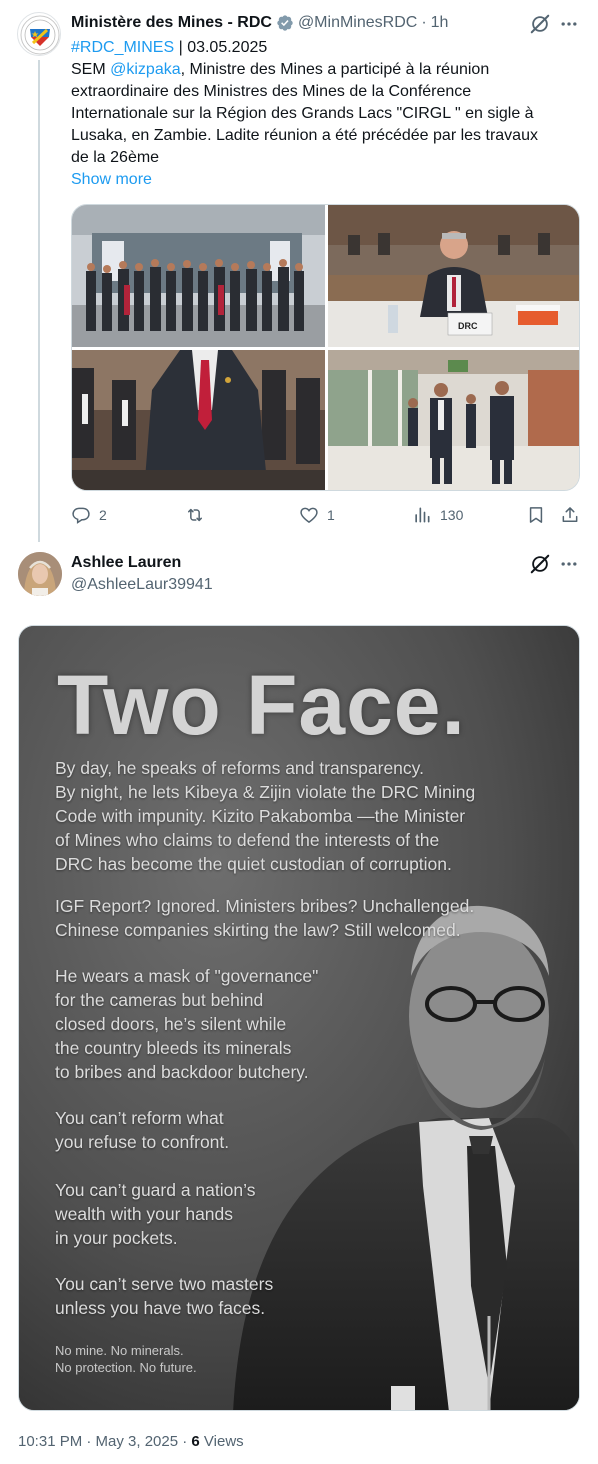  What do you see at coordinates (198, 276) in the screenshot?
I see `group-photo` at bounding box center [198, 276].